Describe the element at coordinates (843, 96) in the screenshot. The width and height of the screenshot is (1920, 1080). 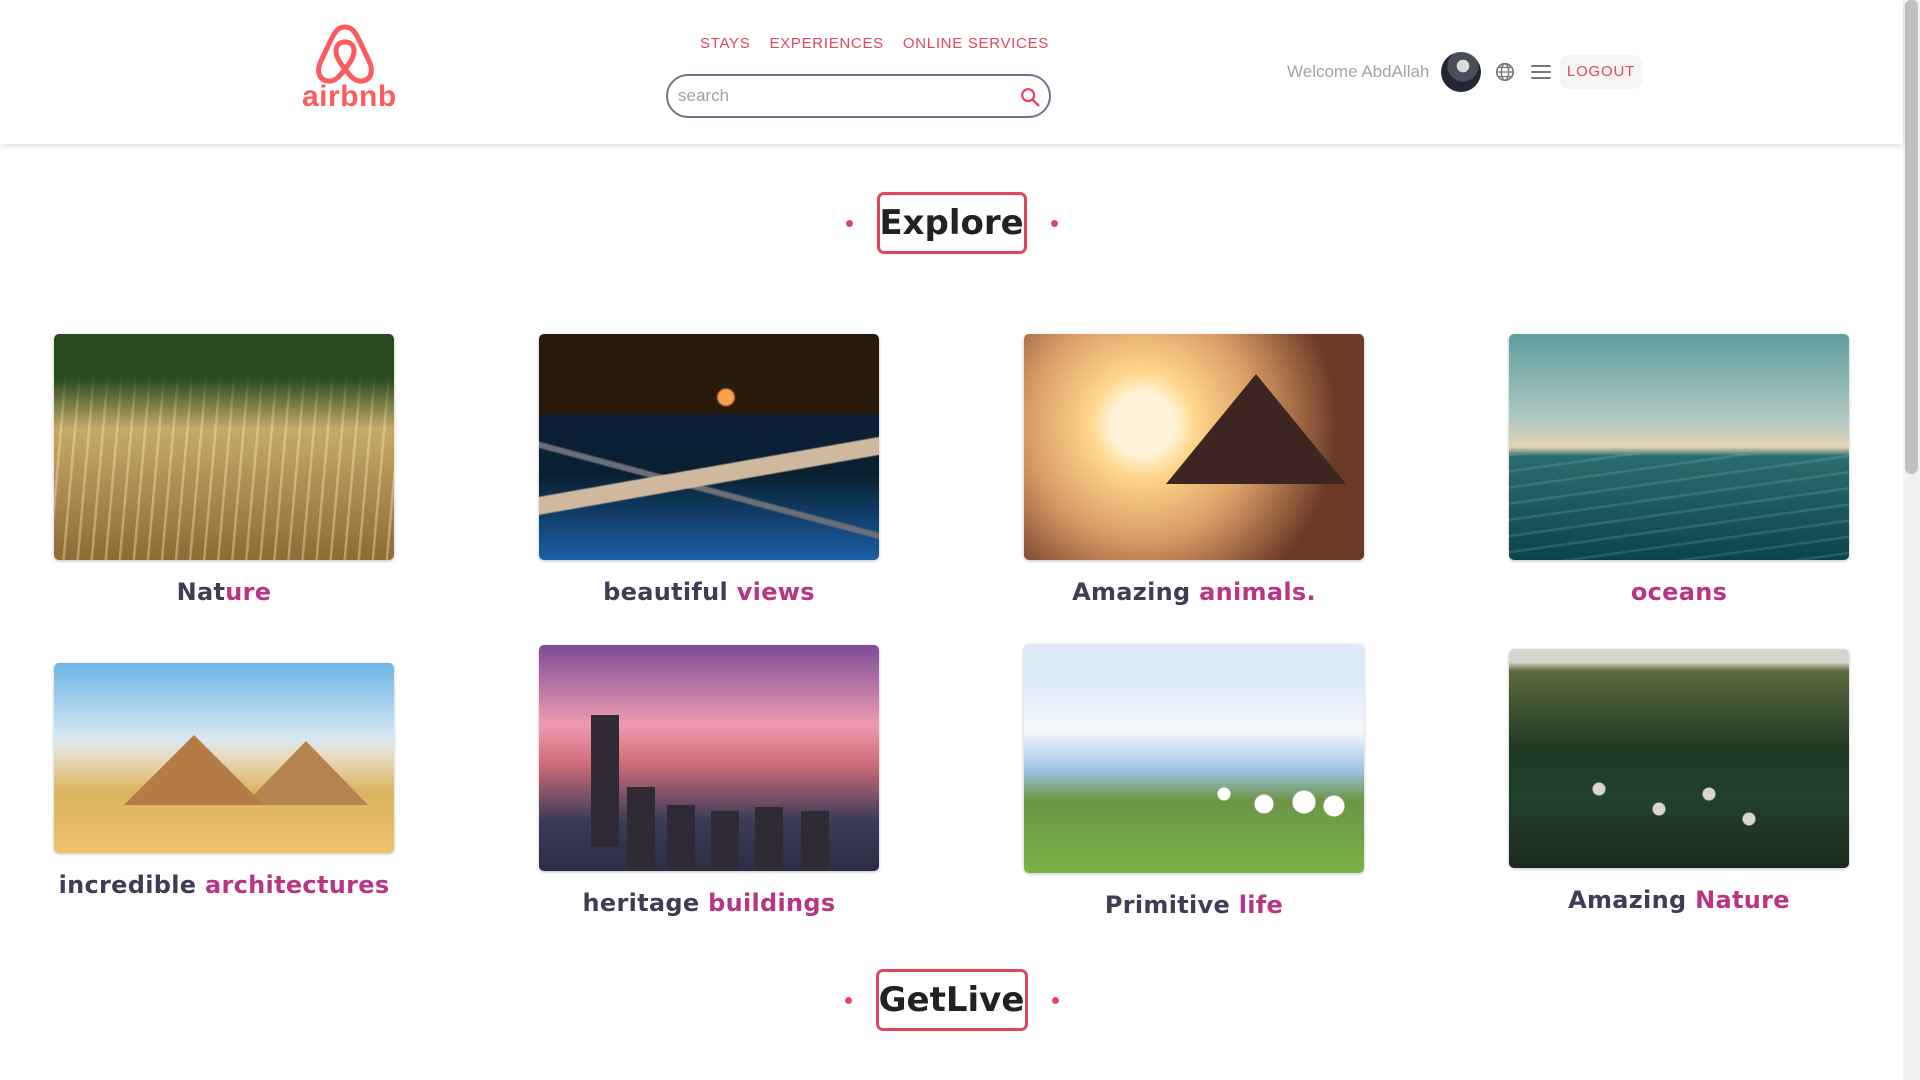
I see `search-input` at that location.